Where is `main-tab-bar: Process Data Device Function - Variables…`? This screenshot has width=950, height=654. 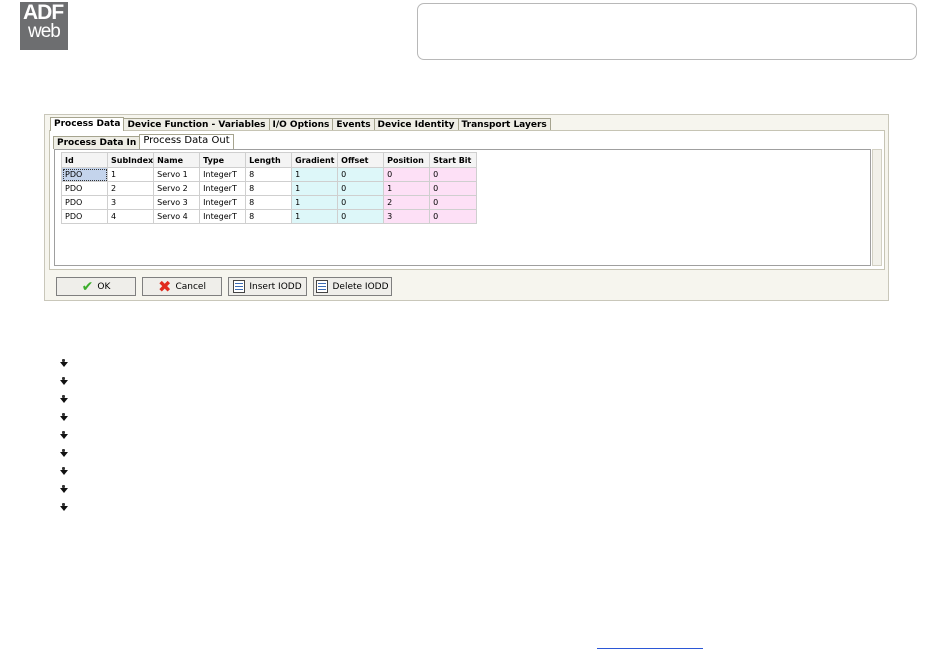
main-tab-bar: Process Data Device Function - Variables… is located at coordinates (300, 124).